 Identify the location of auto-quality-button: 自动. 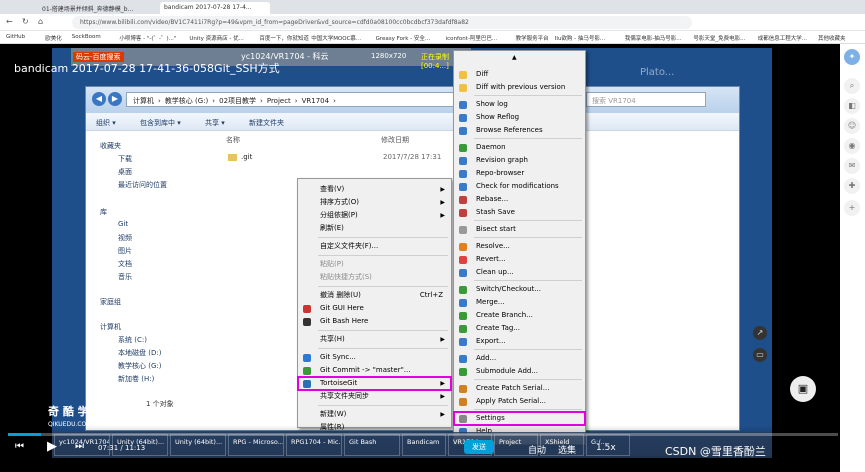
(537, 449).